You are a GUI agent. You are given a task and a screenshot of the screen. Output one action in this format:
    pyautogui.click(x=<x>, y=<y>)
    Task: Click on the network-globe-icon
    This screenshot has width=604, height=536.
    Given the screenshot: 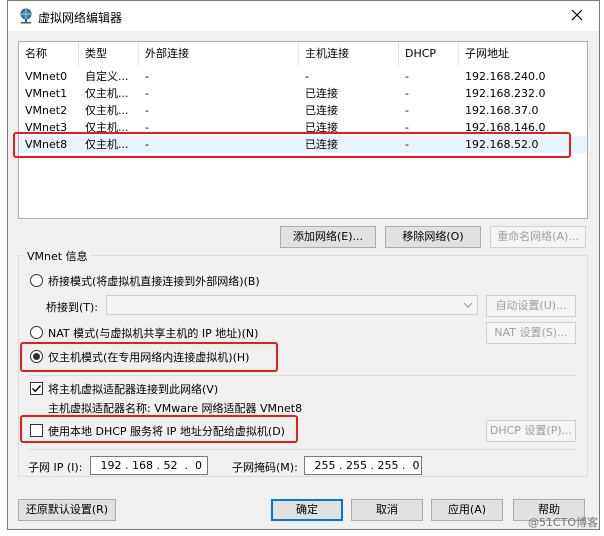 What is the action you would take?
    pyautogui.click(x=26, y=16)
    